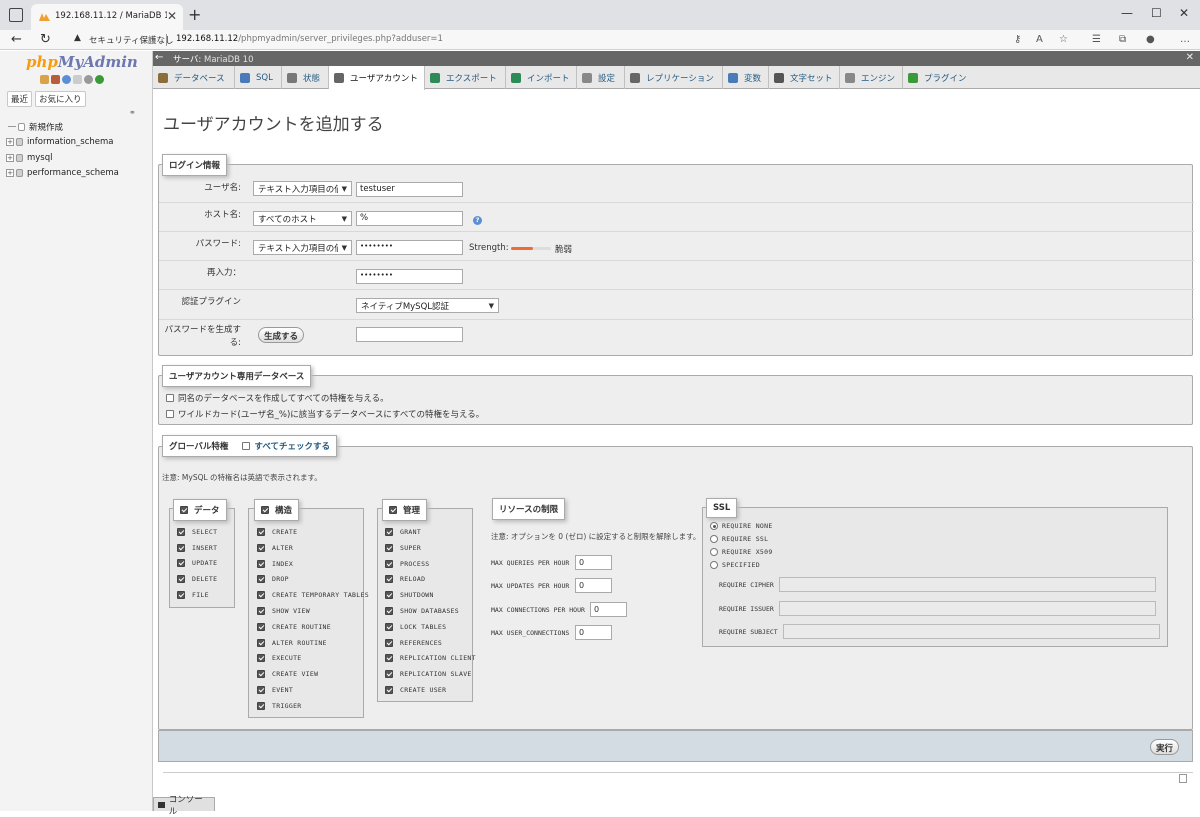 Image resolution: width=1200 pixels, height=817 pixels. Describe the element at coordinates (415, 690) in the screenshot. I see `privilege-create-user: CREATE USER` at that location.